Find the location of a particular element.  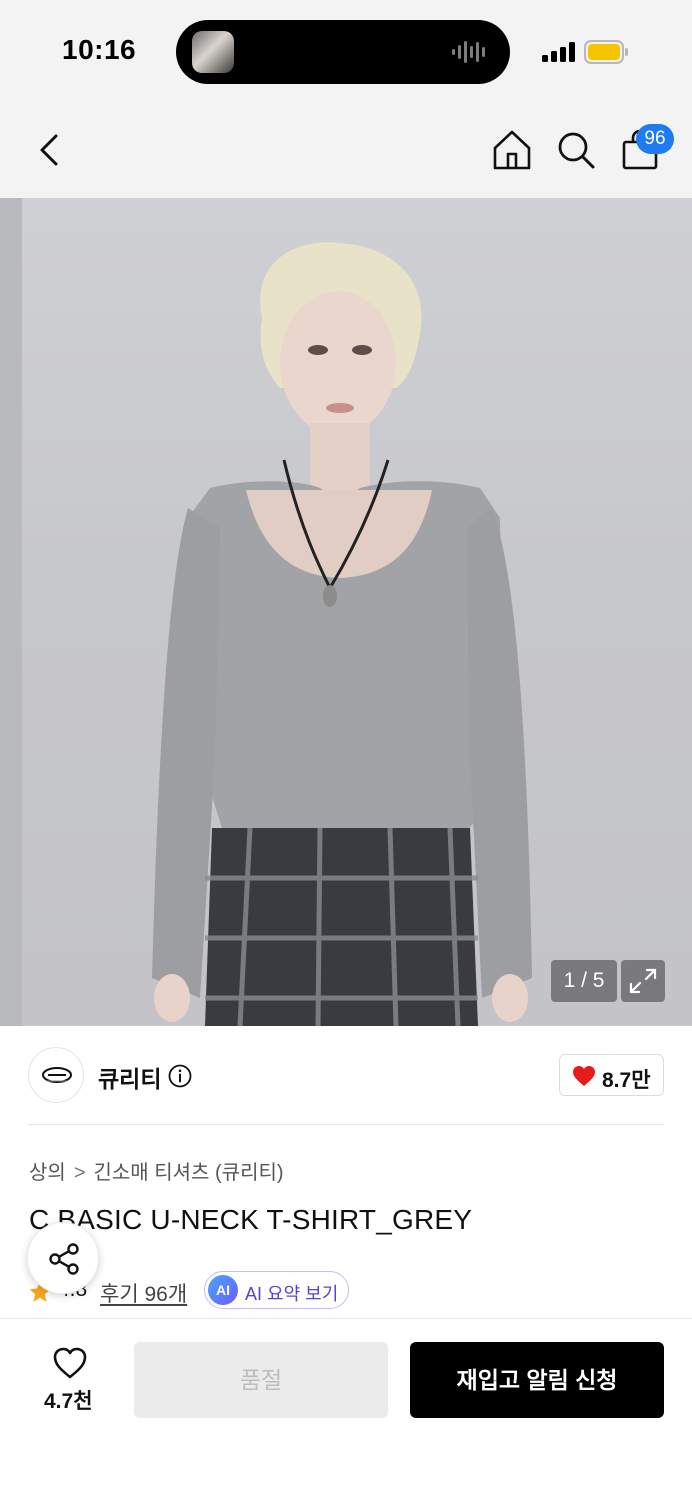

ai-summary-button: AI AI 요약 보기 is located at coordinates (276, 1290).